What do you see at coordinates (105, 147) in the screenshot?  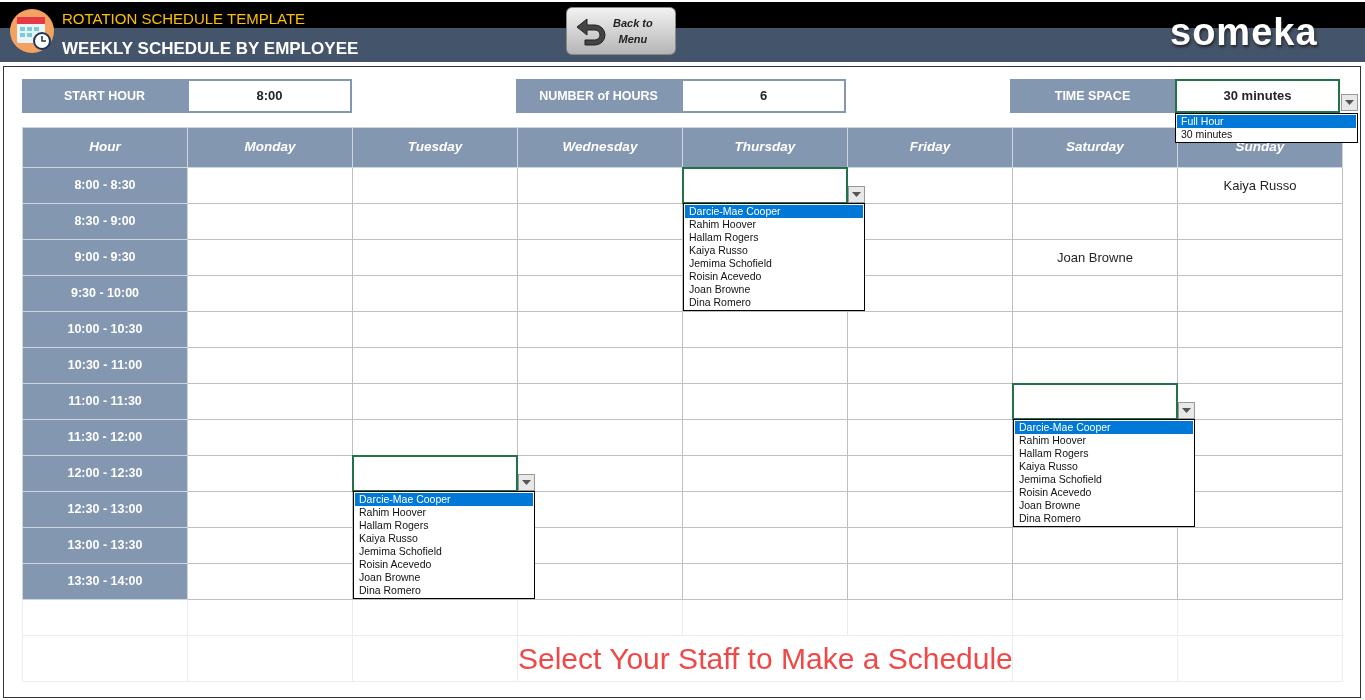 I see `column-header: Hour` at bounding box center [105, 147].